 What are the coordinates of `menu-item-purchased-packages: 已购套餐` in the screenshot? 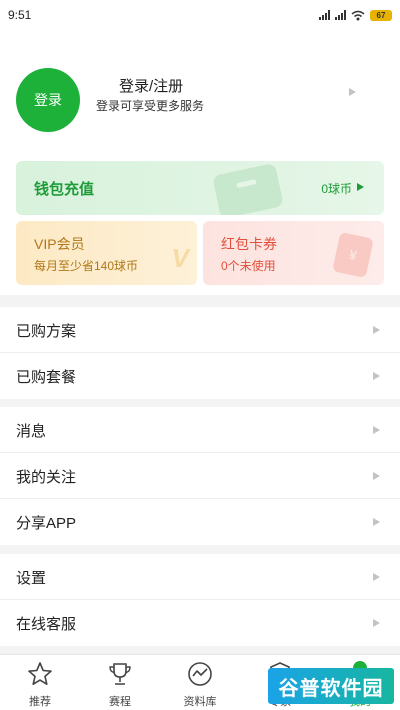 It's located at (200, 376).